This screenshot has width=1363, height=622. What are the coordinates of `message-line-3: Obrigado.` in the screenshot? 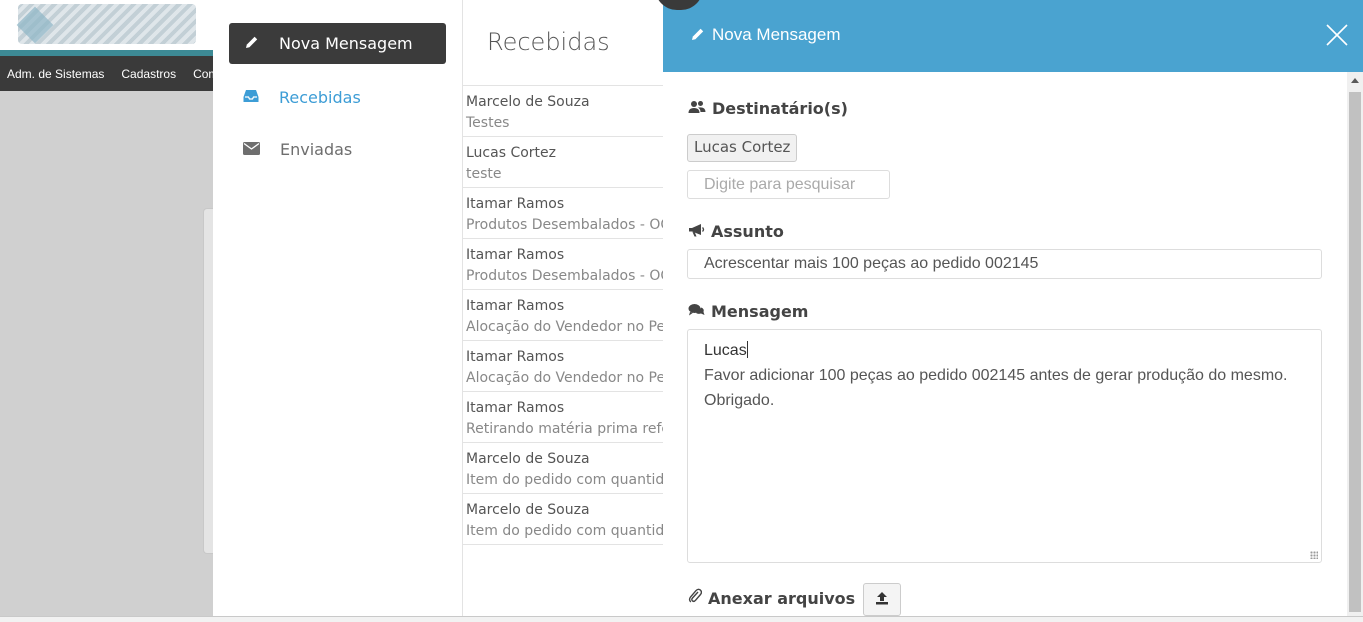 It's located at (739, 400).